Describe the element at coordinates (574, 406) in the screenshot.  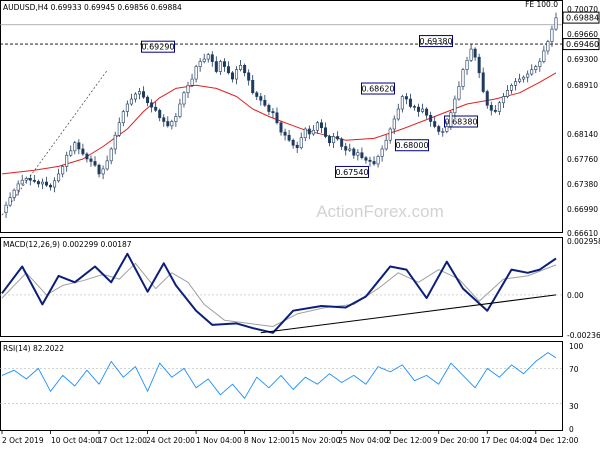
I see `rsi-y-tick: 30` at that location.